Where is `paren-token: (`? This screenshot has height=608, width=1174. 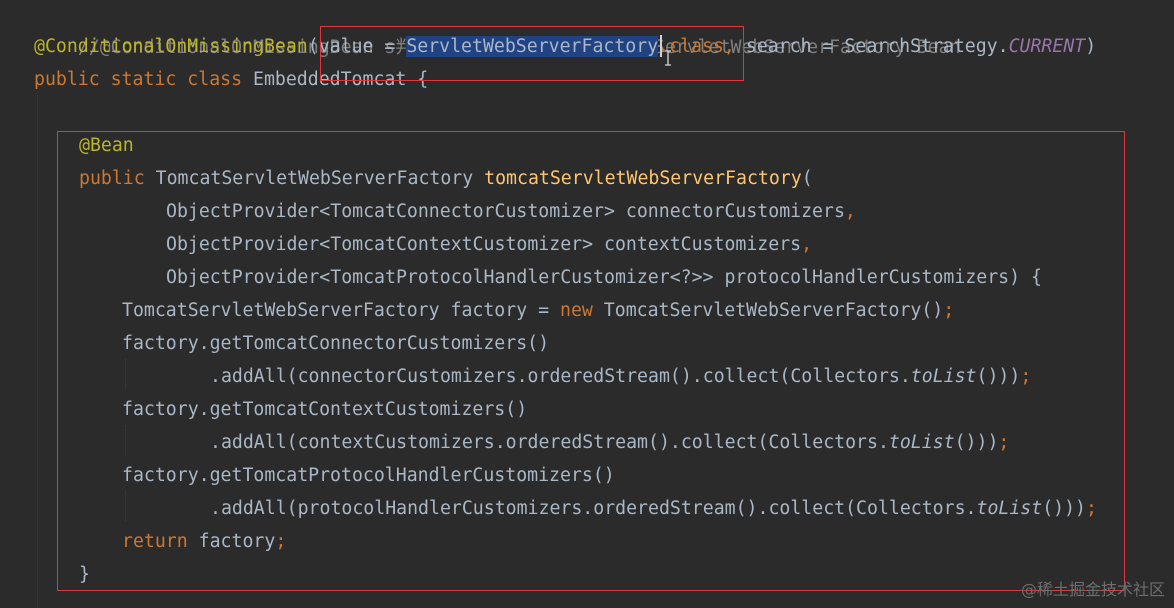
paren-token: ( is located at coordinates (313, 46).